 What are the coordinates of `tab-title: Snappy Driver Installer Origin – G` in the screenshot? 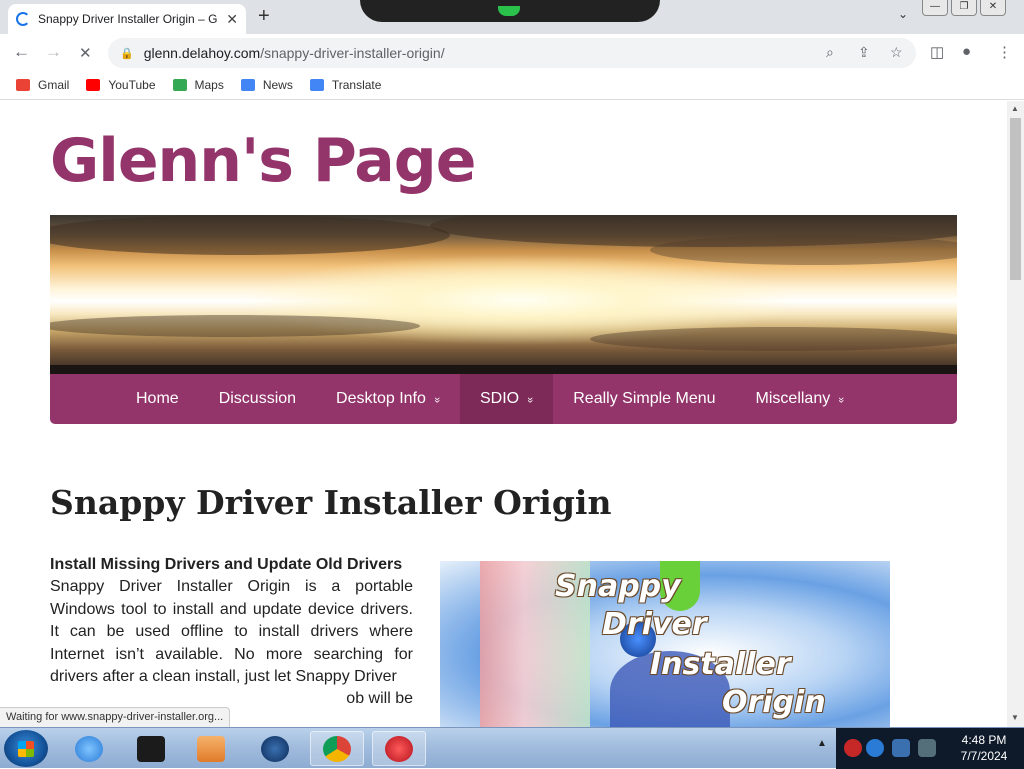 It's located at (128, 19).